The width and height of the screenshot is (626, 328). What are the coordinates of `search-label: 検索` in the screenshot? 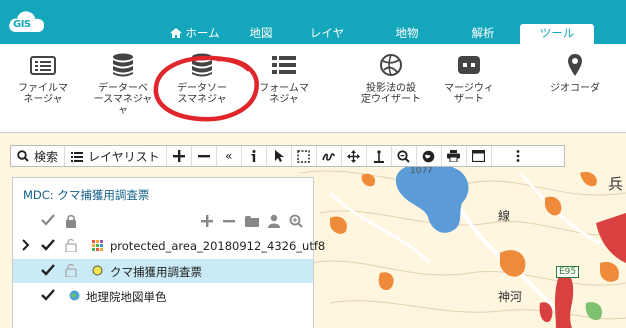 It's located at (46, 156).